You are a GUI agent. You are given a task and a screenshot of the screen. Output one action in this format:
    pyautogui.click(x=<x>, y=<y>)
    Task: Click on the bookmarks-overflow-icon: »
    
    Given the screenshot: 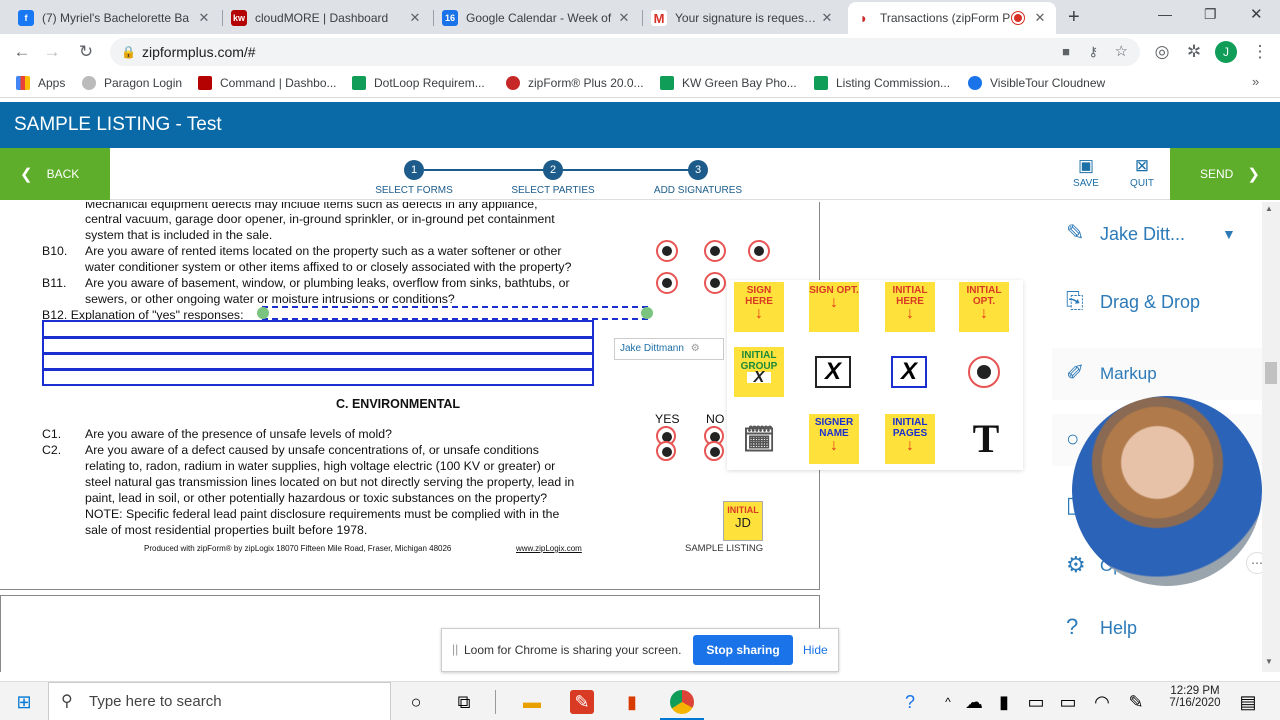 What is the action you would take?
    pyautogui.click(x=1255, y=81)
    